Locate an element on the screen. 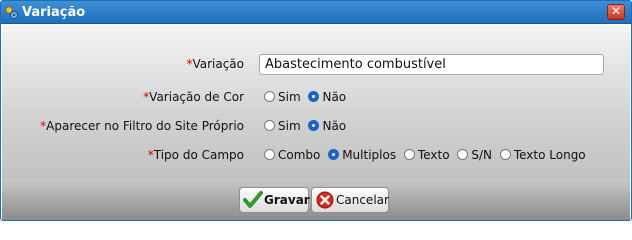  variacao-cor-label: *Variação de Cor is located at coordinates (193, 97).